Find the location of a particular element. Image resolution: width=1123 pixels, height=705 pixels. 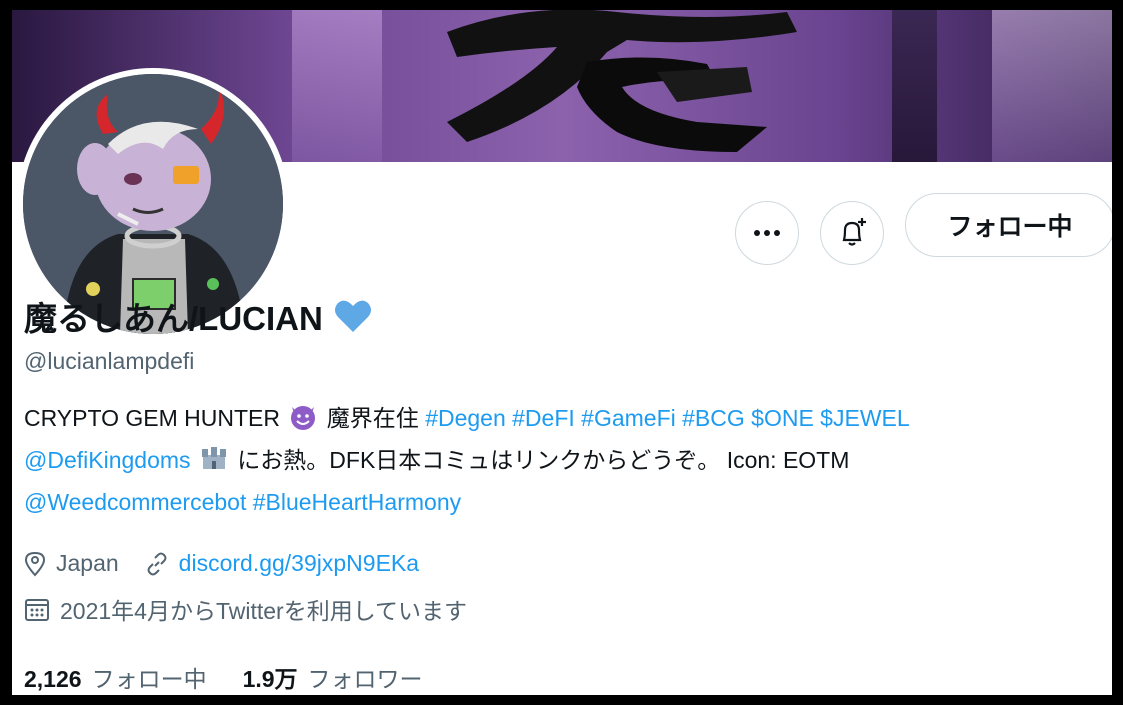

location-text: Japan is located at coordinates (87, 563).